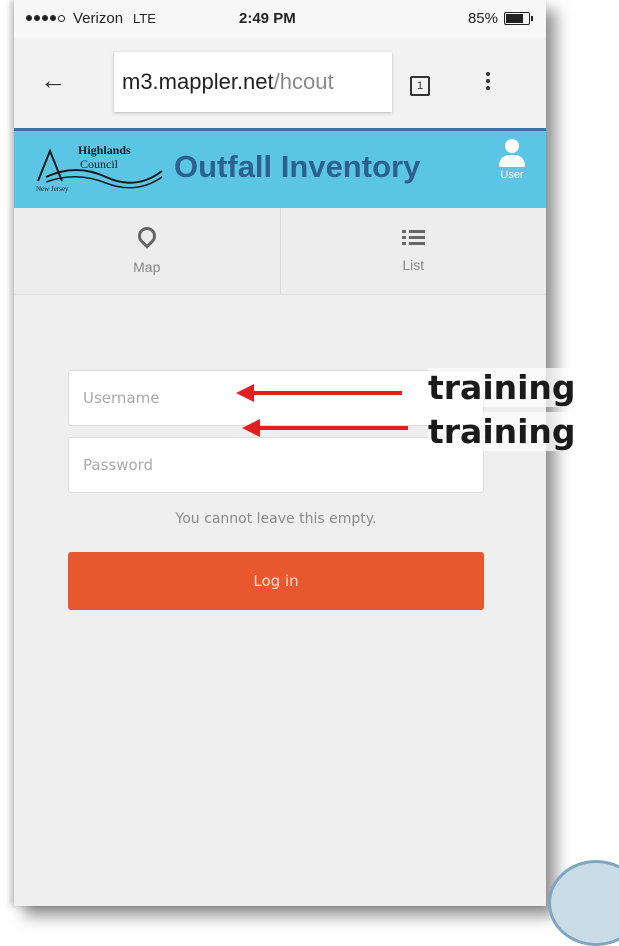 The width and height of the screenshot is (619, 946). What do you see at coordinates (297, 166) in the screenshot?
I see `app-title: Outfall Inventory` at bounding box center [297, 166].